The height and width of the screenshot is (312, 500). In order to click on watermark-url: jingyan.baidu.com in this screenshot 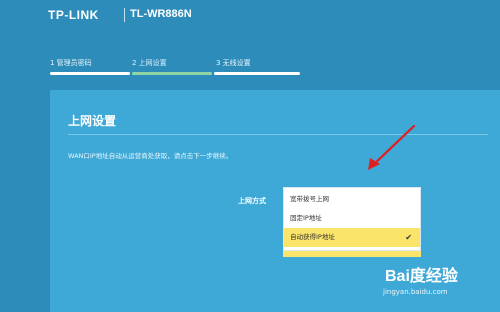, I will do `click(415, 292)`.